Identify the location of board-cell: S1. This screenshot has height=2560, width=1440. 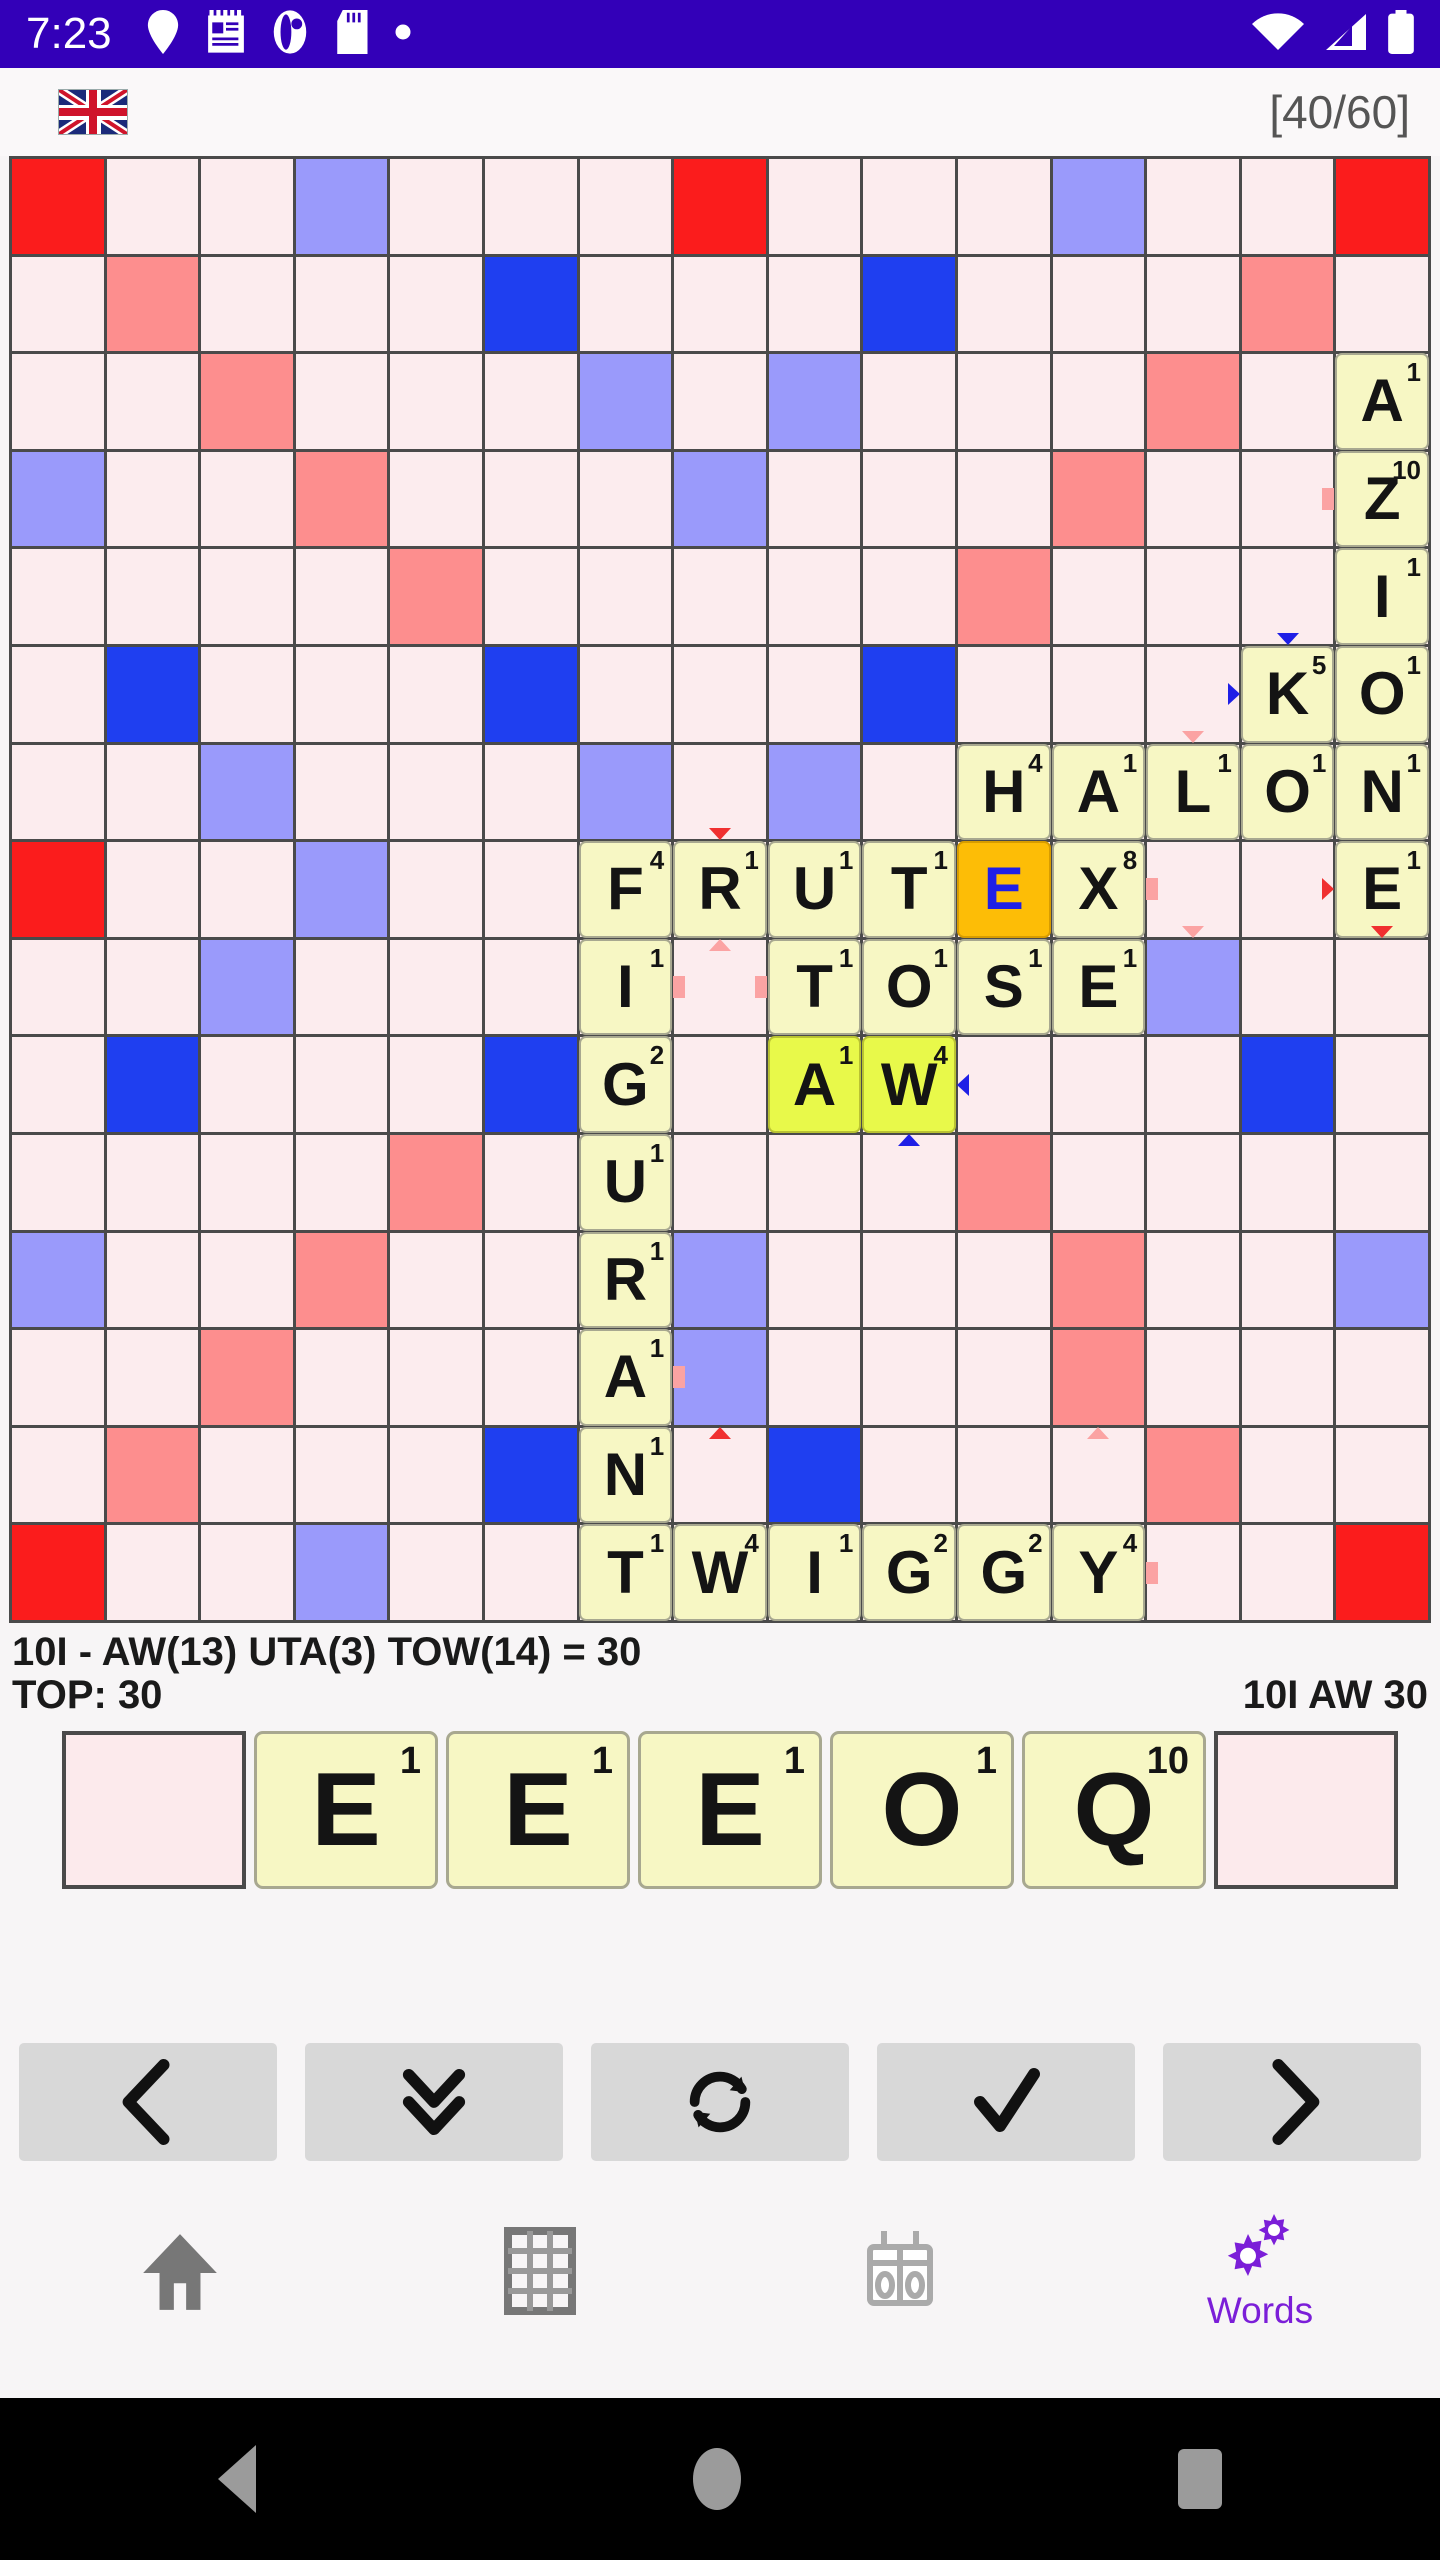
(1003, 987).